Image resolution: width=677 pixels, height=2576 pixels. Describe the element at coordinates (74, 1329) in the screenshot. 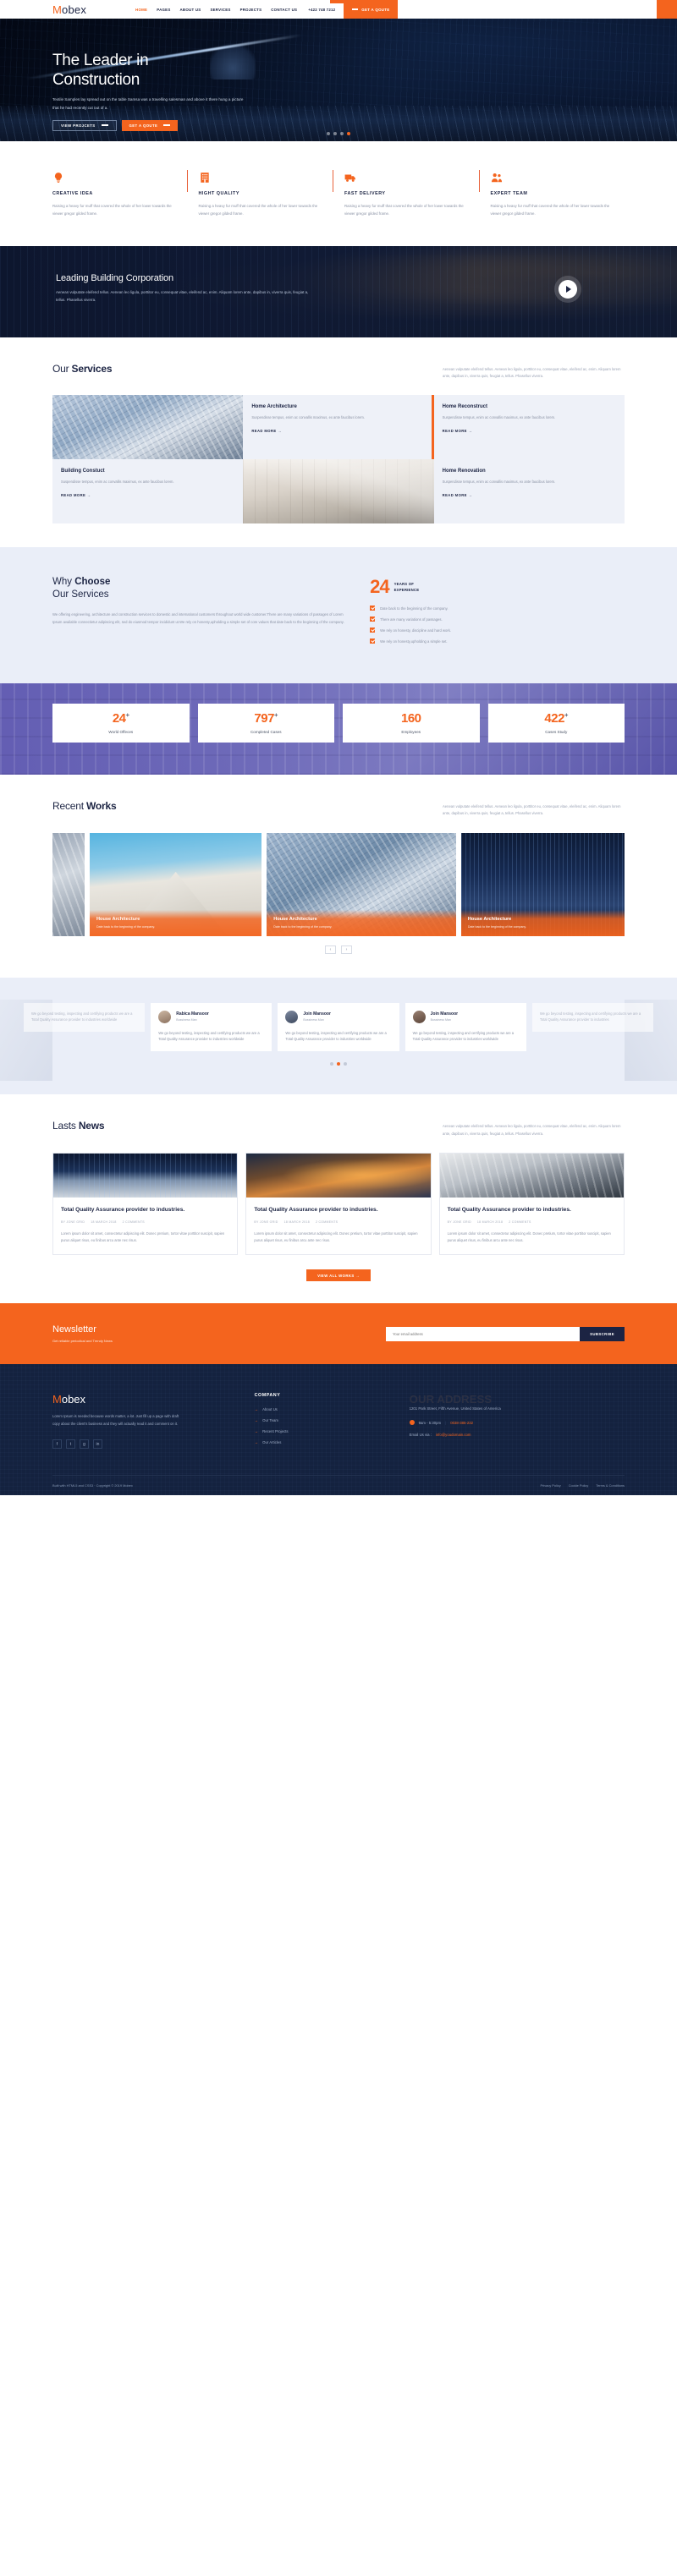

I see `newsletter-title: Newsletter` at that location.